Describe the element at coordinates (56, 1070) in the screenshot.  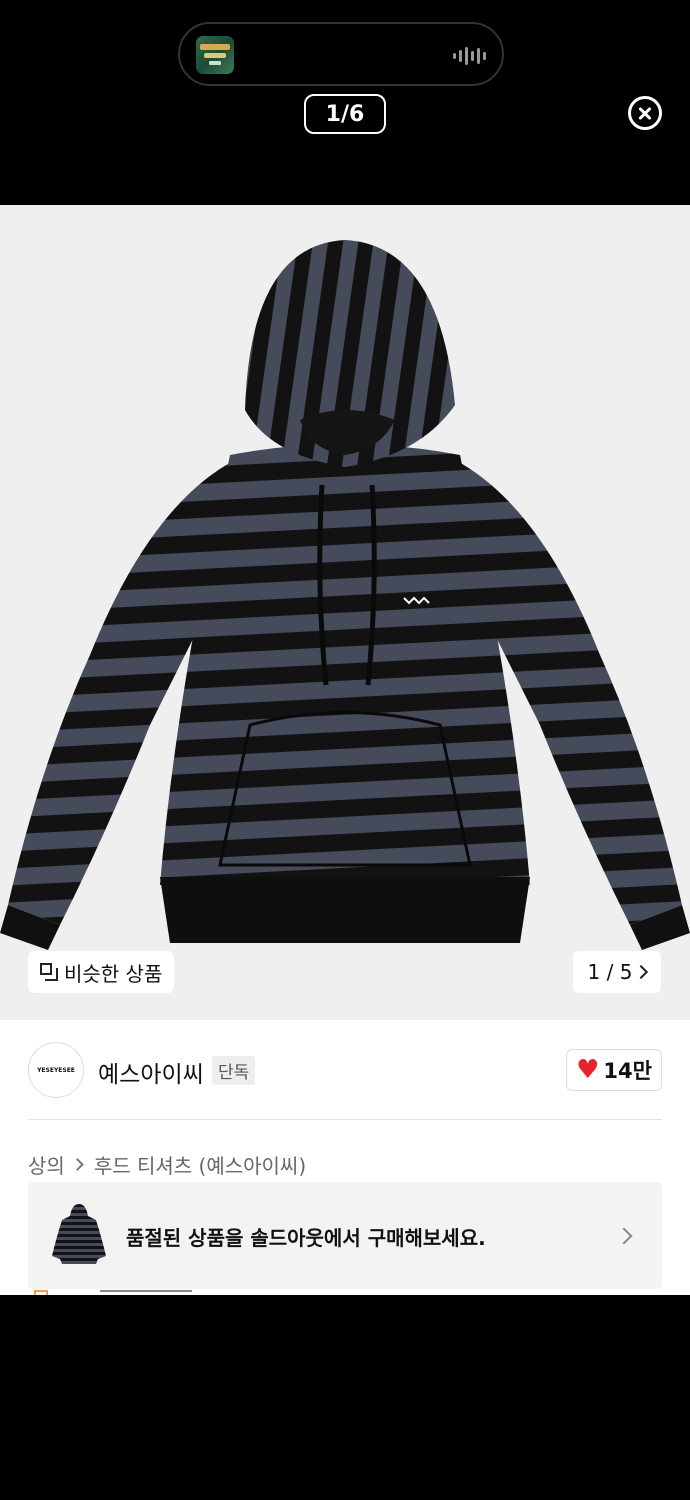
I see `brand-logo: YESEYESEE` at that location.